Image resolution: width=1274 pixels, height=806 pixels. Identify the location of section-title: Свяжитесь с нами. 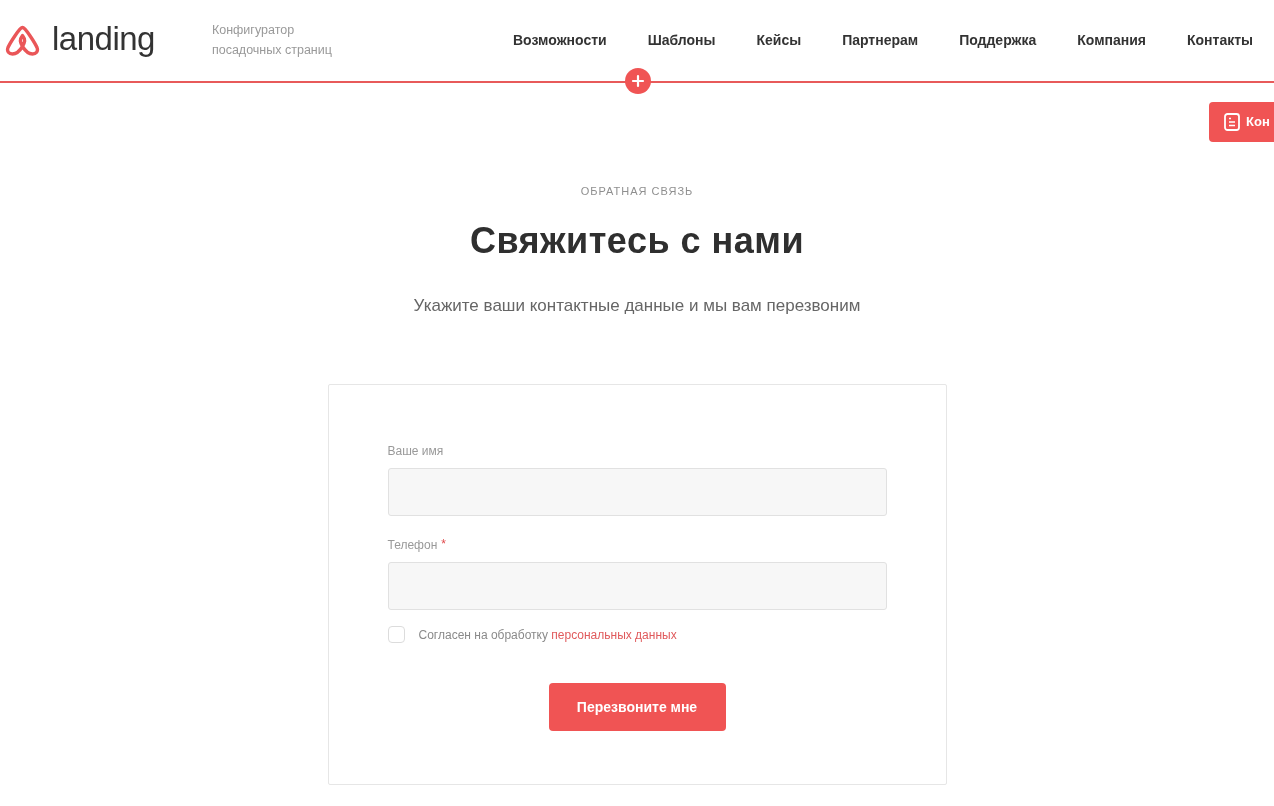
(637, 241).